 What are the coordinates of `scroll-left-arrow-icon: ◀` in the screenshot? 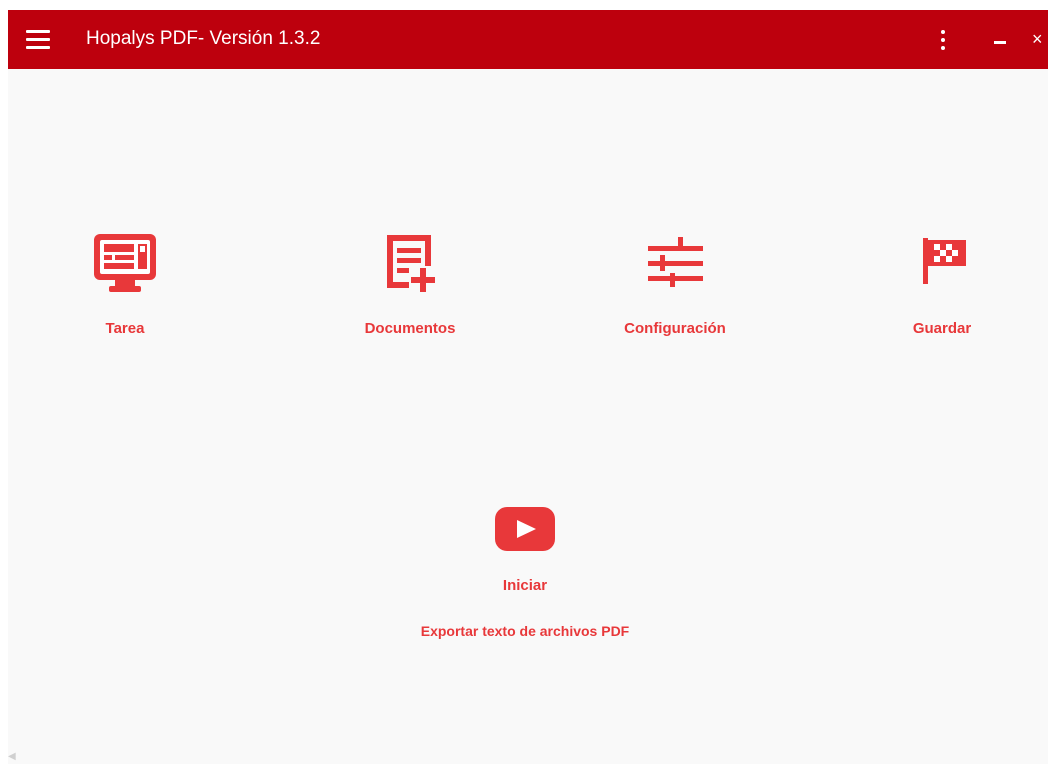 It's located at (14, 757).